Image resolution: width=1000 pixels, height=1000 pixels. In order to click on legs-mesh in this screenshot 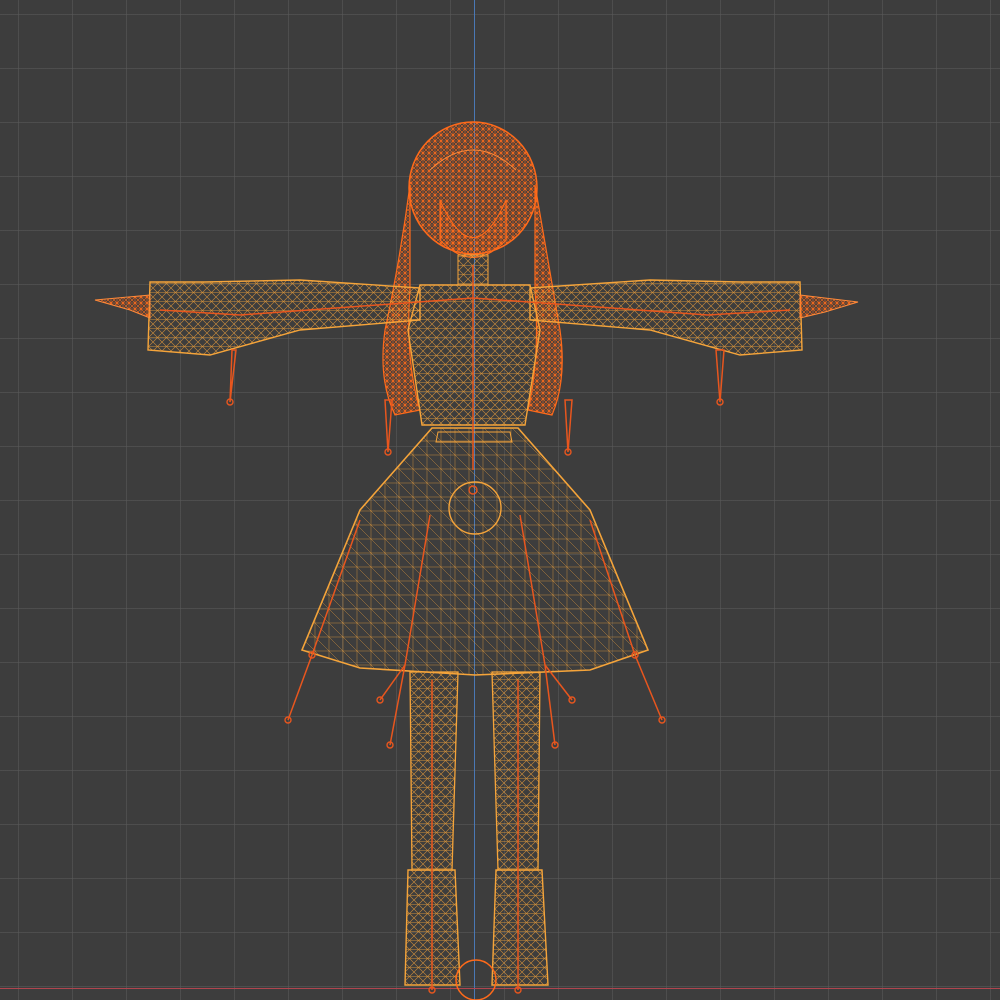, I will do `click(476, 828)`.